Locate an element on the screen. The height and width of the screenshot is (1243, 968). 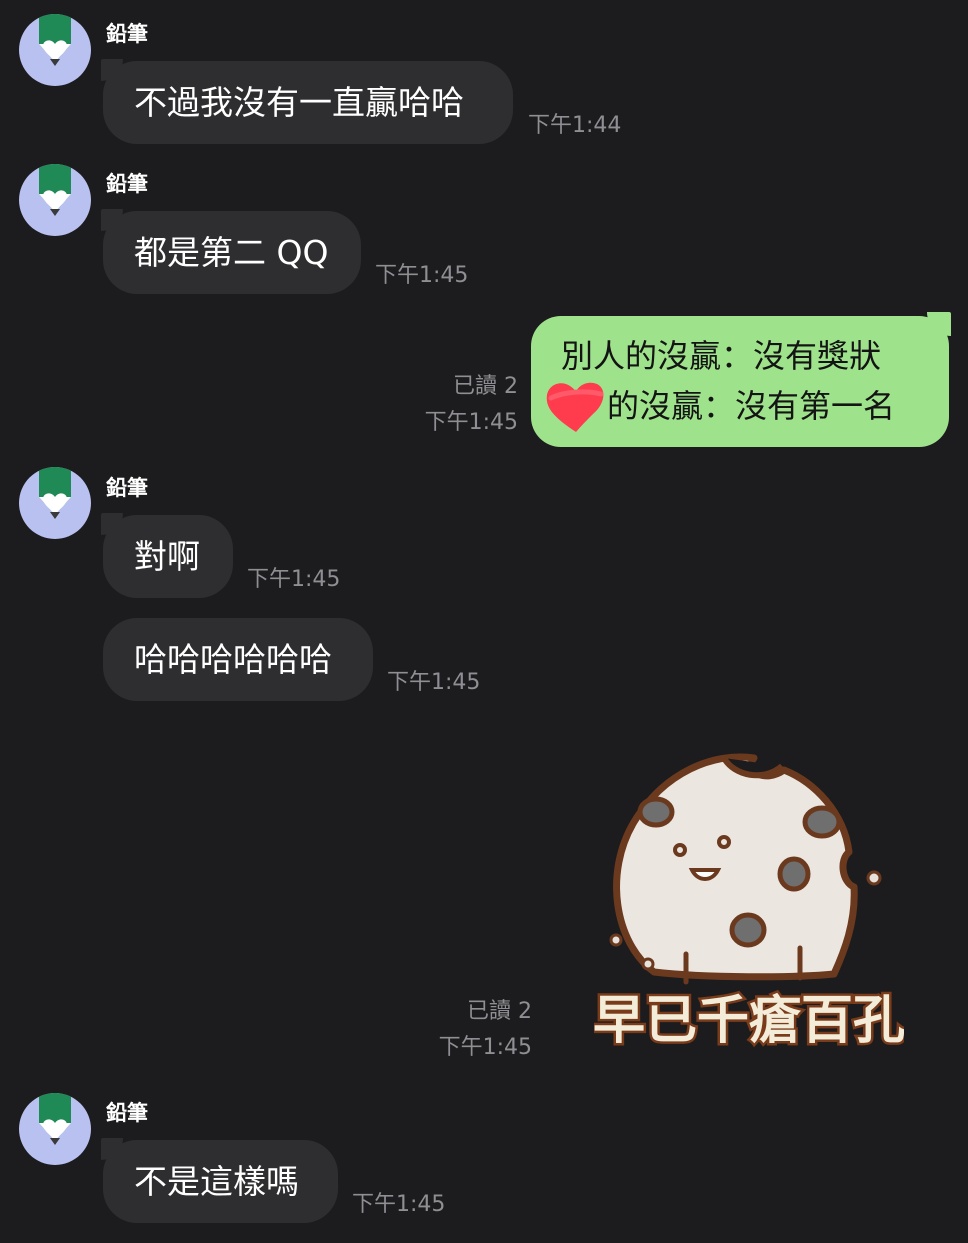
sticker-caption: 早已千瘡百孔 is located at coordinates (749, 1021).